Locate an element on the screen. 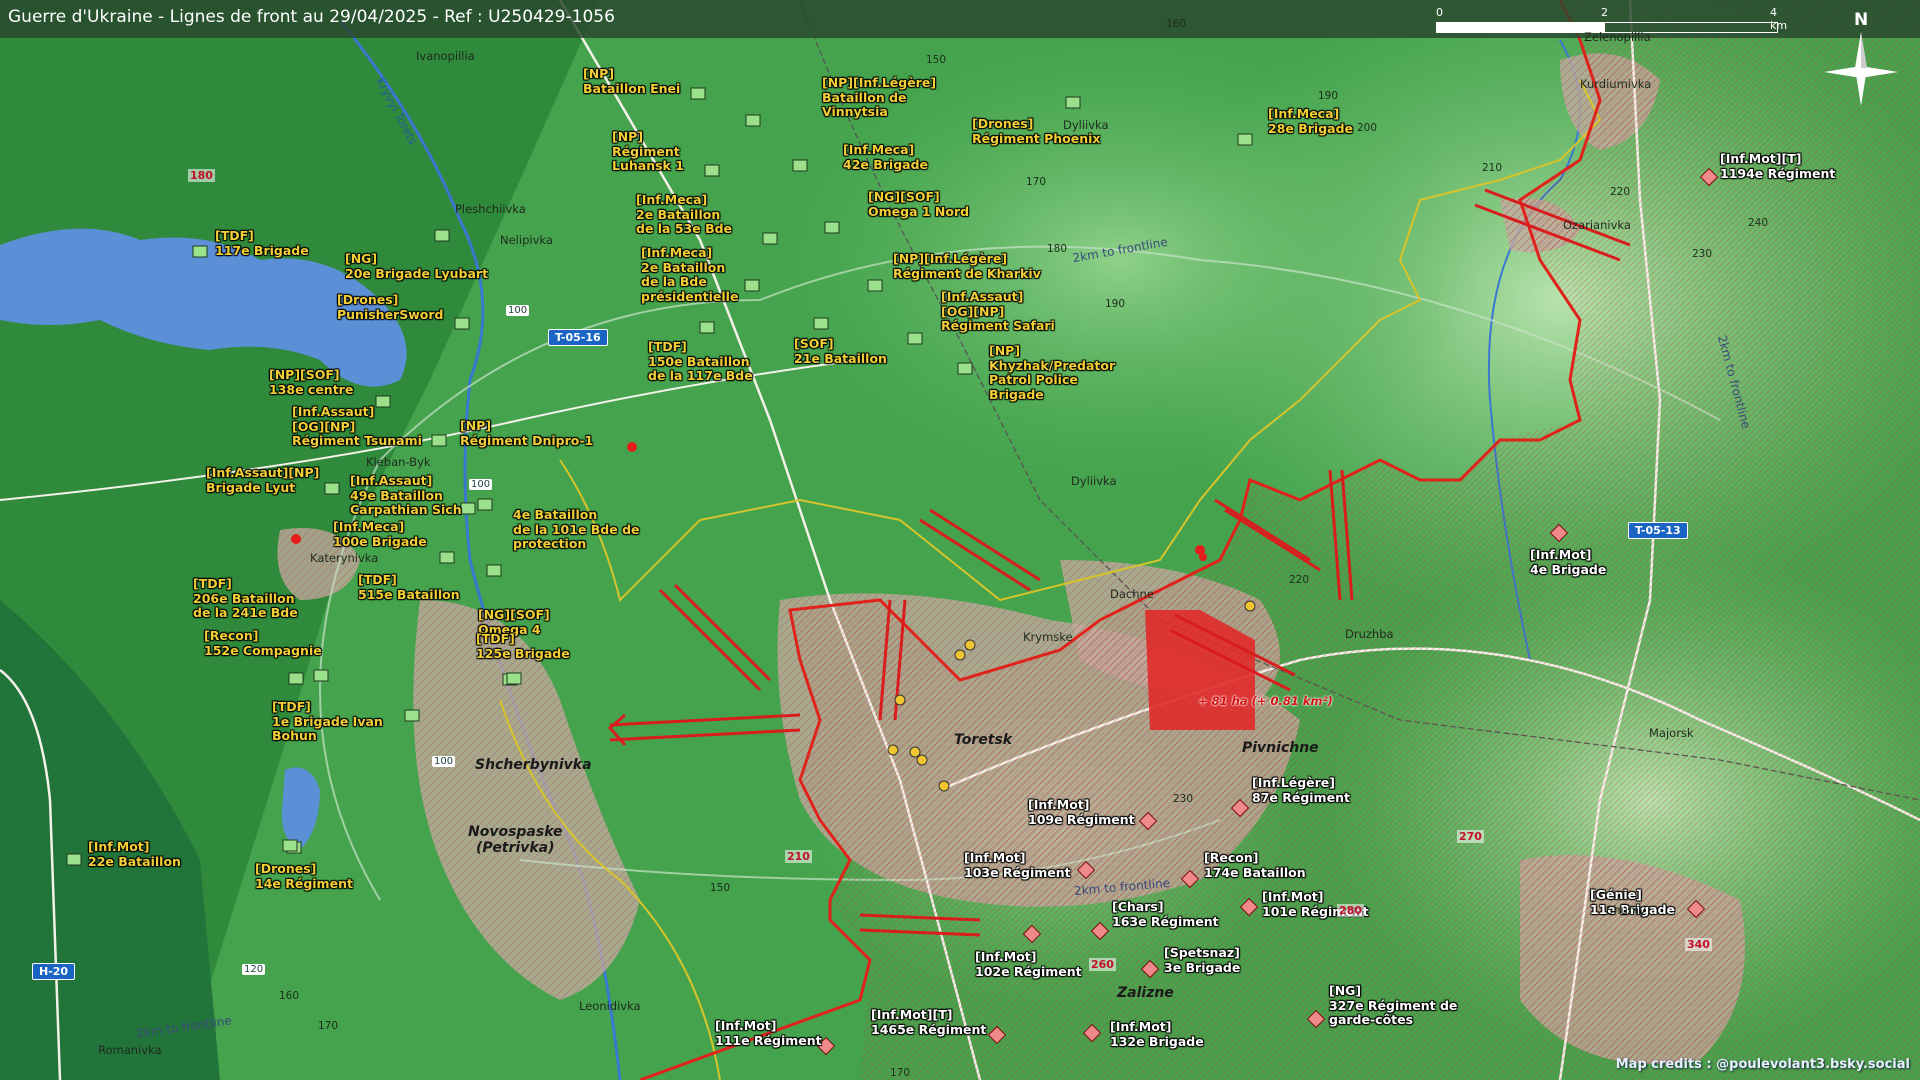 The height and width of the screenshot is (1080, 1920). ukrainian-unit-label: [NP][Inf.Légère] Bataillon de Vinnytsia is located at coordinates (879, 97).